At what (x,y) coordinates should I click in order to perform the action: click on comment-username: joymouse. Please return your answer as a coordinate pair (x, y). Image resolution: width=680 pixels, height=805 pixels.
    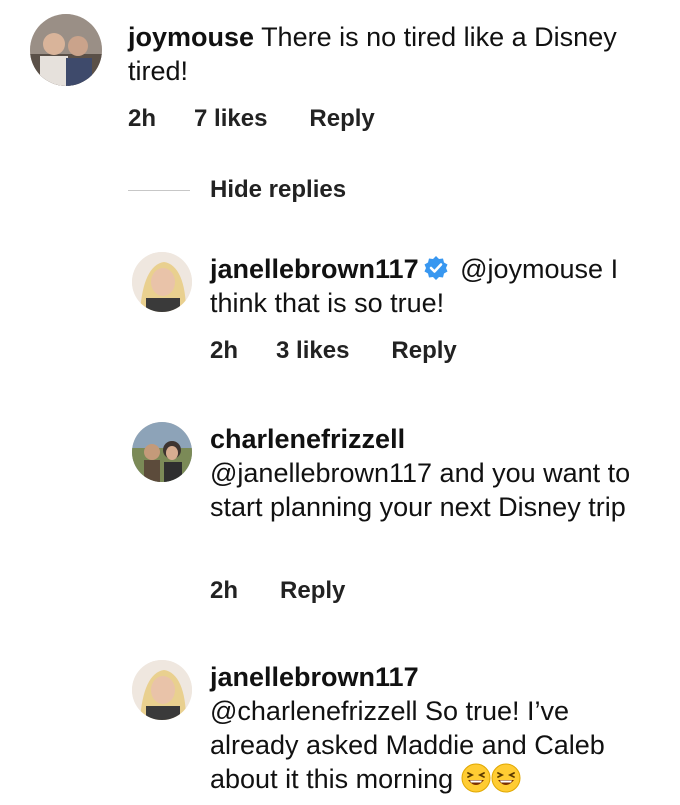
    Looking at the image, I should click on (191, 37).